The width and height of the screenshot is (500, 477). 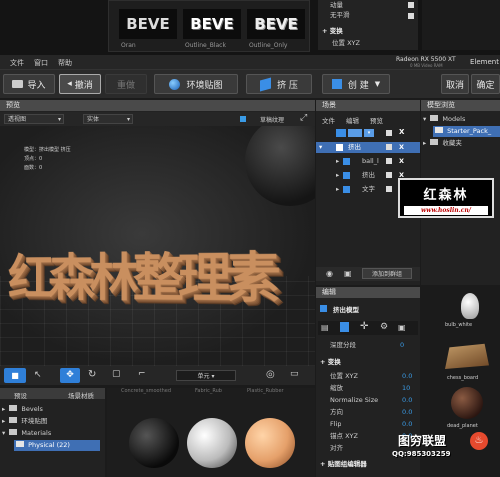 I want to click on model-chess, so click(x=467, y=351).